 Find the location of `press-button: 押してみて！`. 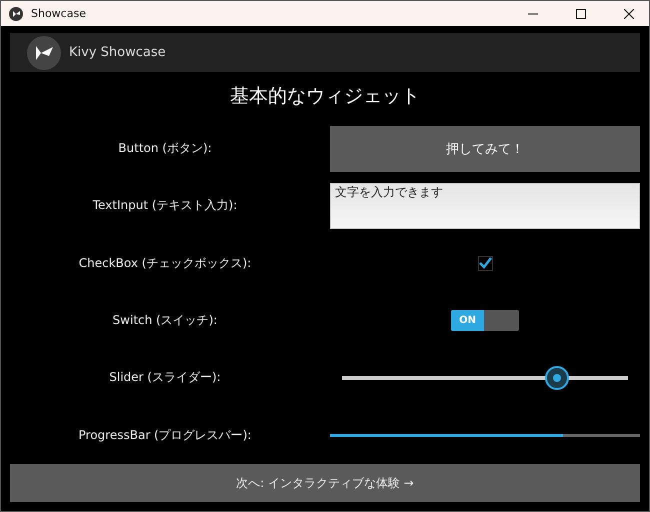

press-button: 押してみて！ is located at coordinates (485, 149).